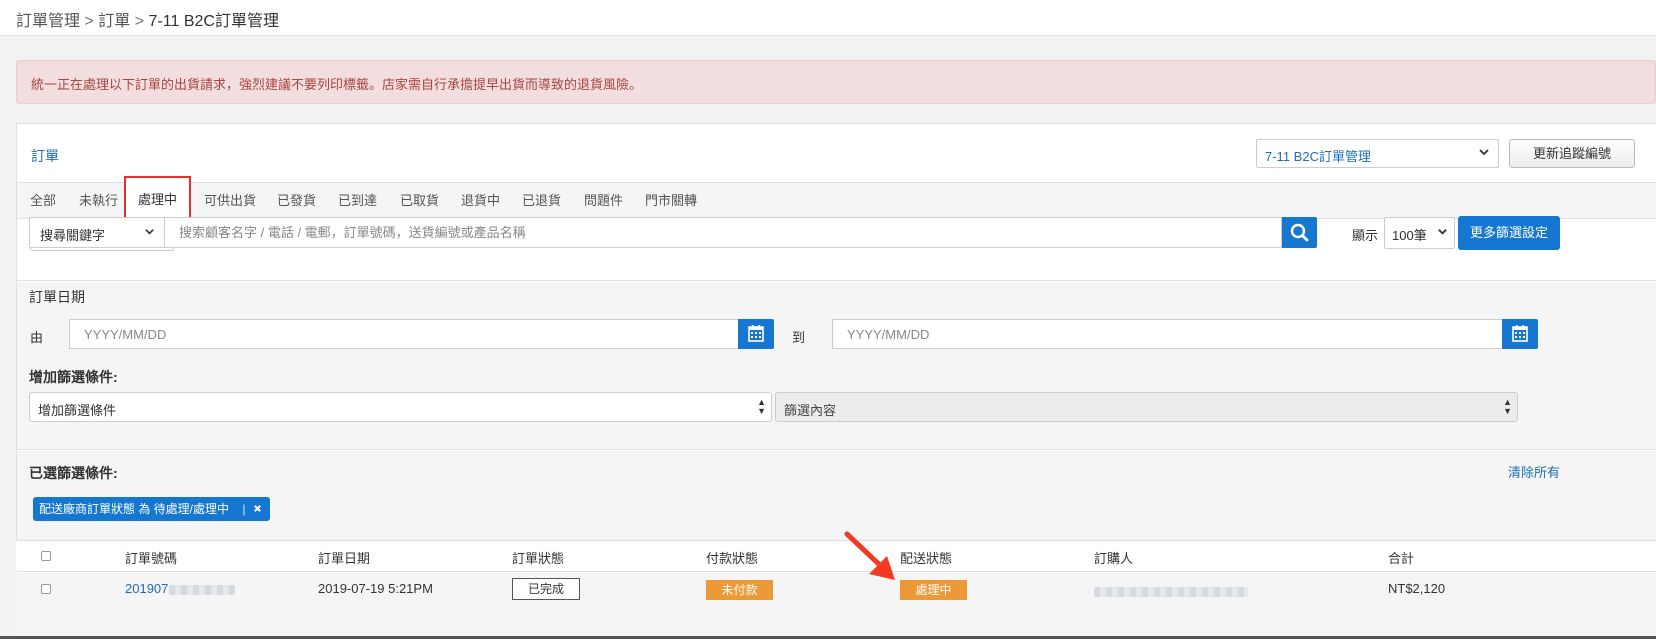 The width and height of the screenshot is (1656, 639). What do you see at coordinates (46, 556) in the screenshot?
I see `select-all-checkbox` at bounding box center [46, 556].